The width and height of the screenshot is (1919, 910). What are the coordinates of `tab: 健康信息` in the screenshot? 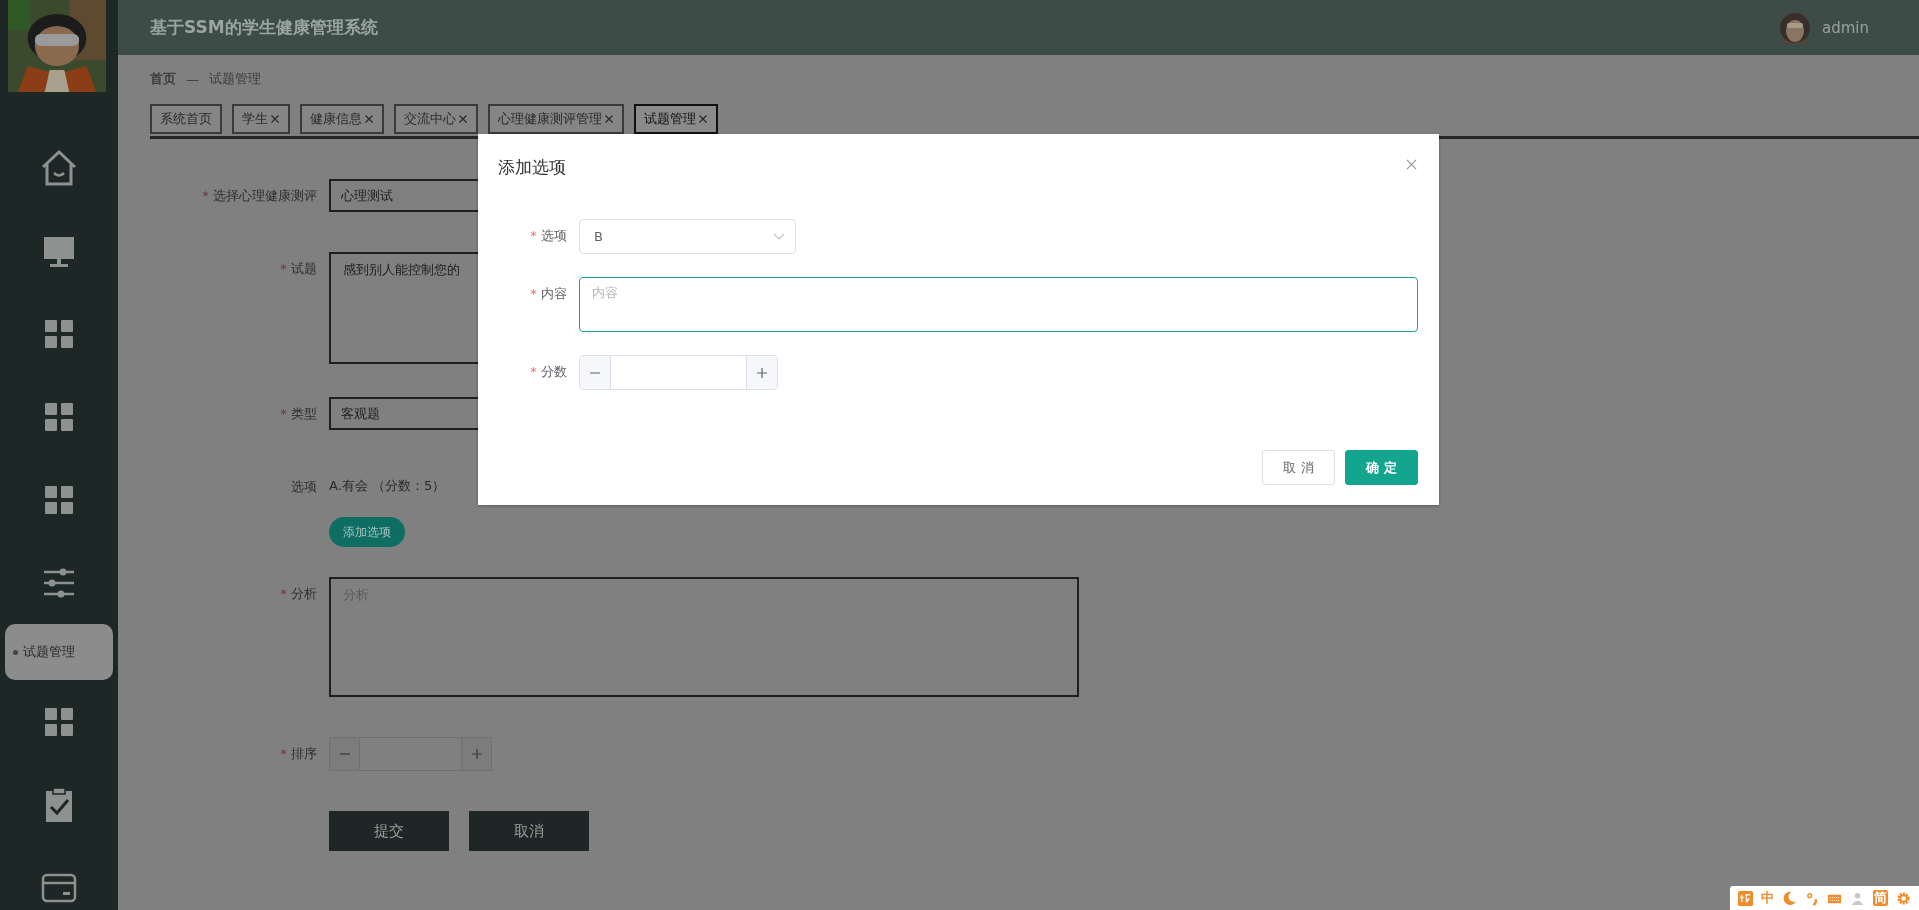 It's located at (342, 119).